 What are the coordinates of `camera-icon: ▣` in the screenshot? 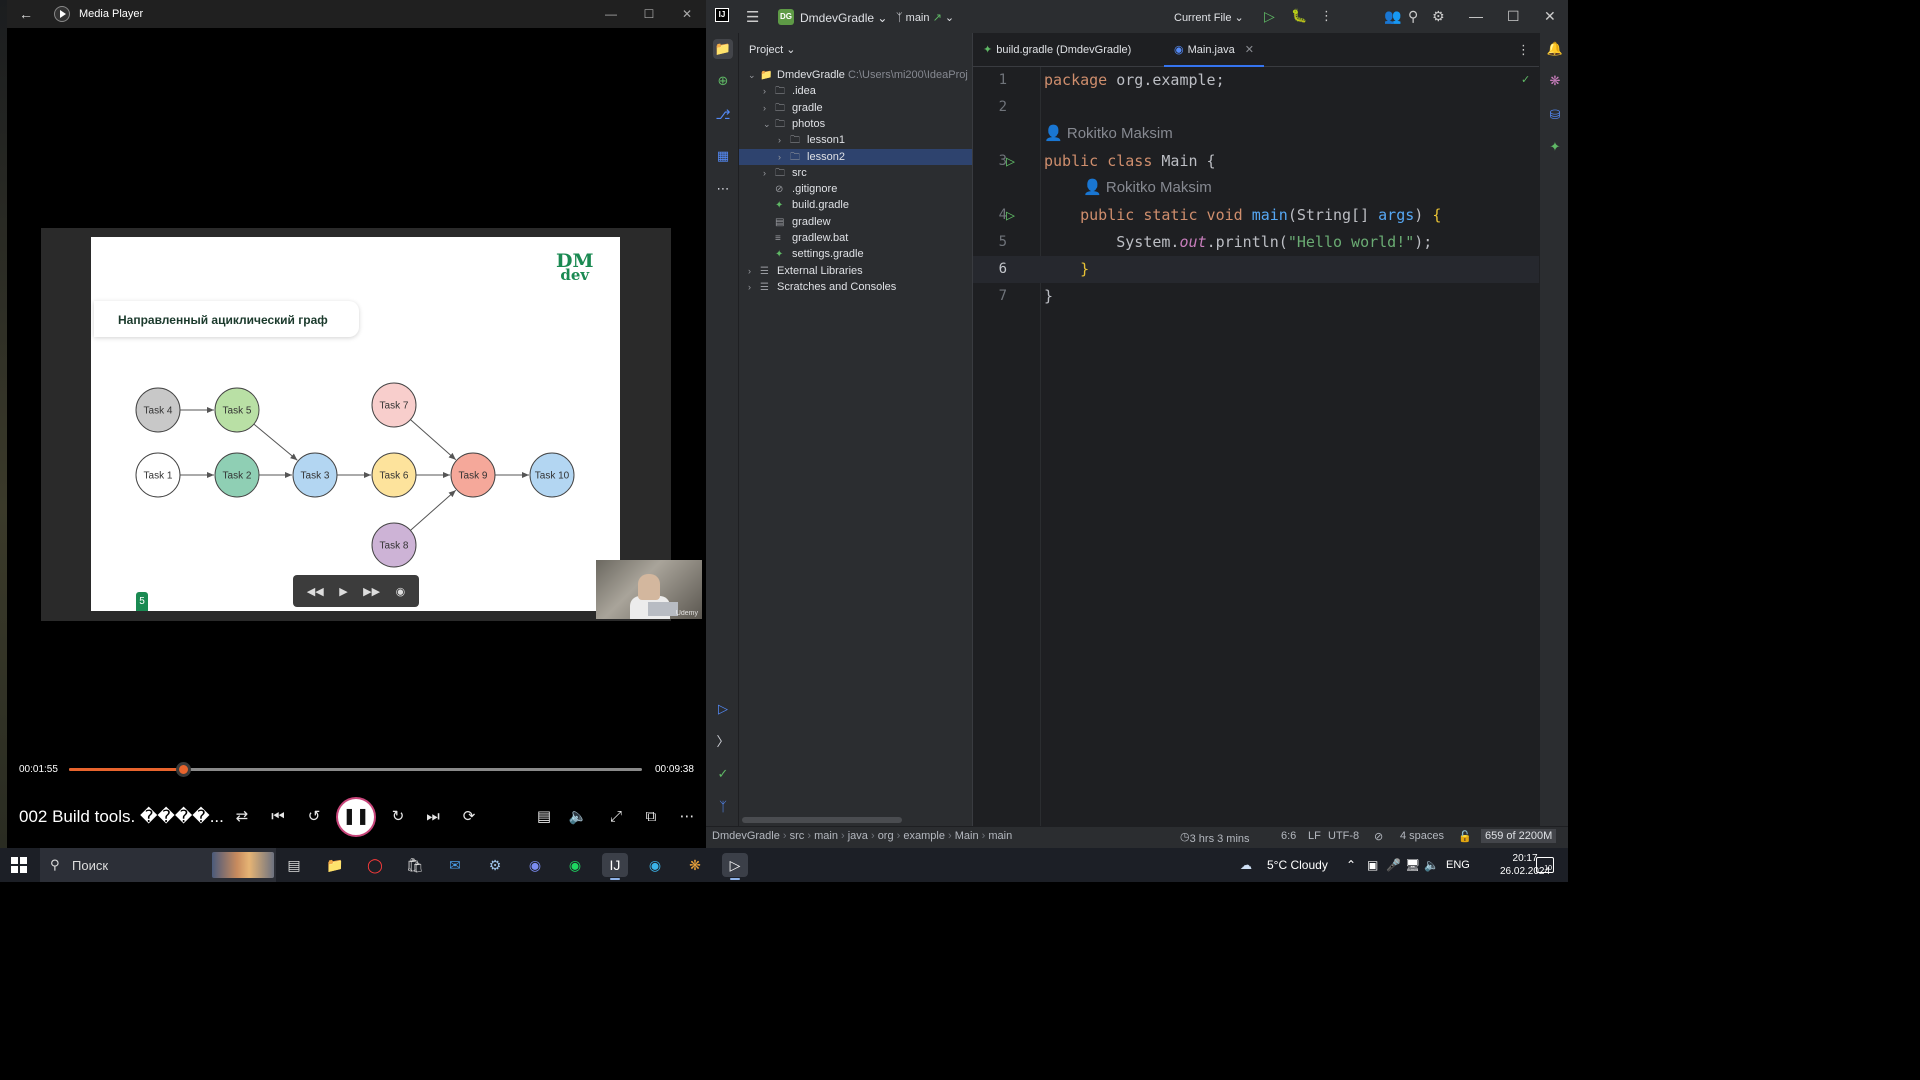 It's located at (1372, 865).